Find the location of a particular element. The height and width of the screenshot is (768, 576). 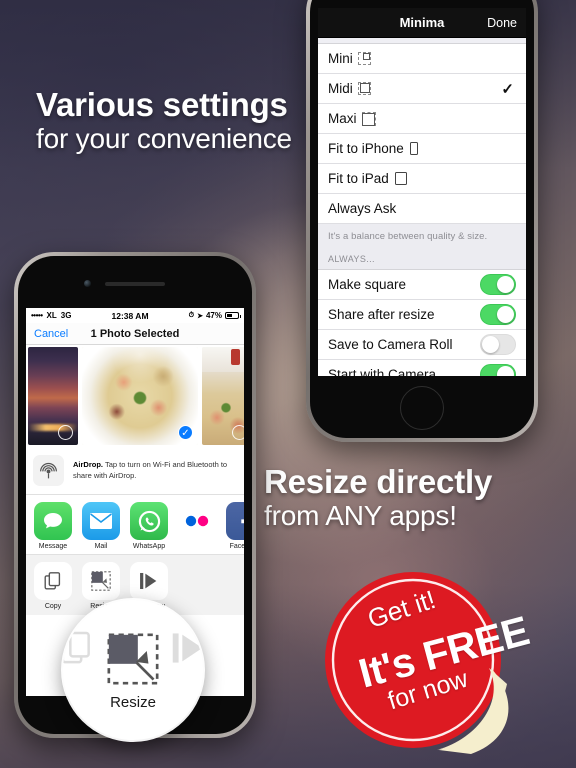

start-with-camera-toggle is located at coordinates (498, 370).